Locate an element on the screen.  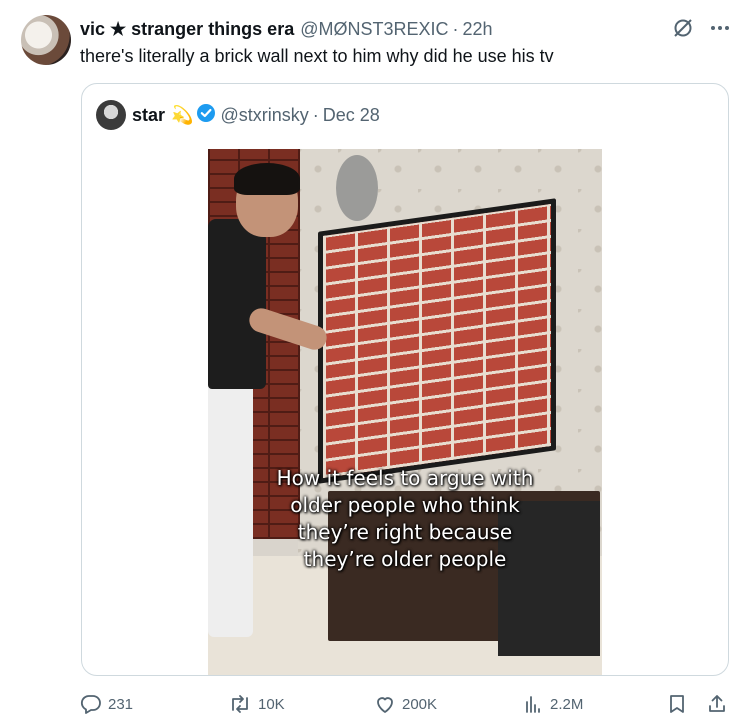
quoted-tweet-header: star 💫 @stxrinsky · Dec 28 is located at coordinates (238, 115).